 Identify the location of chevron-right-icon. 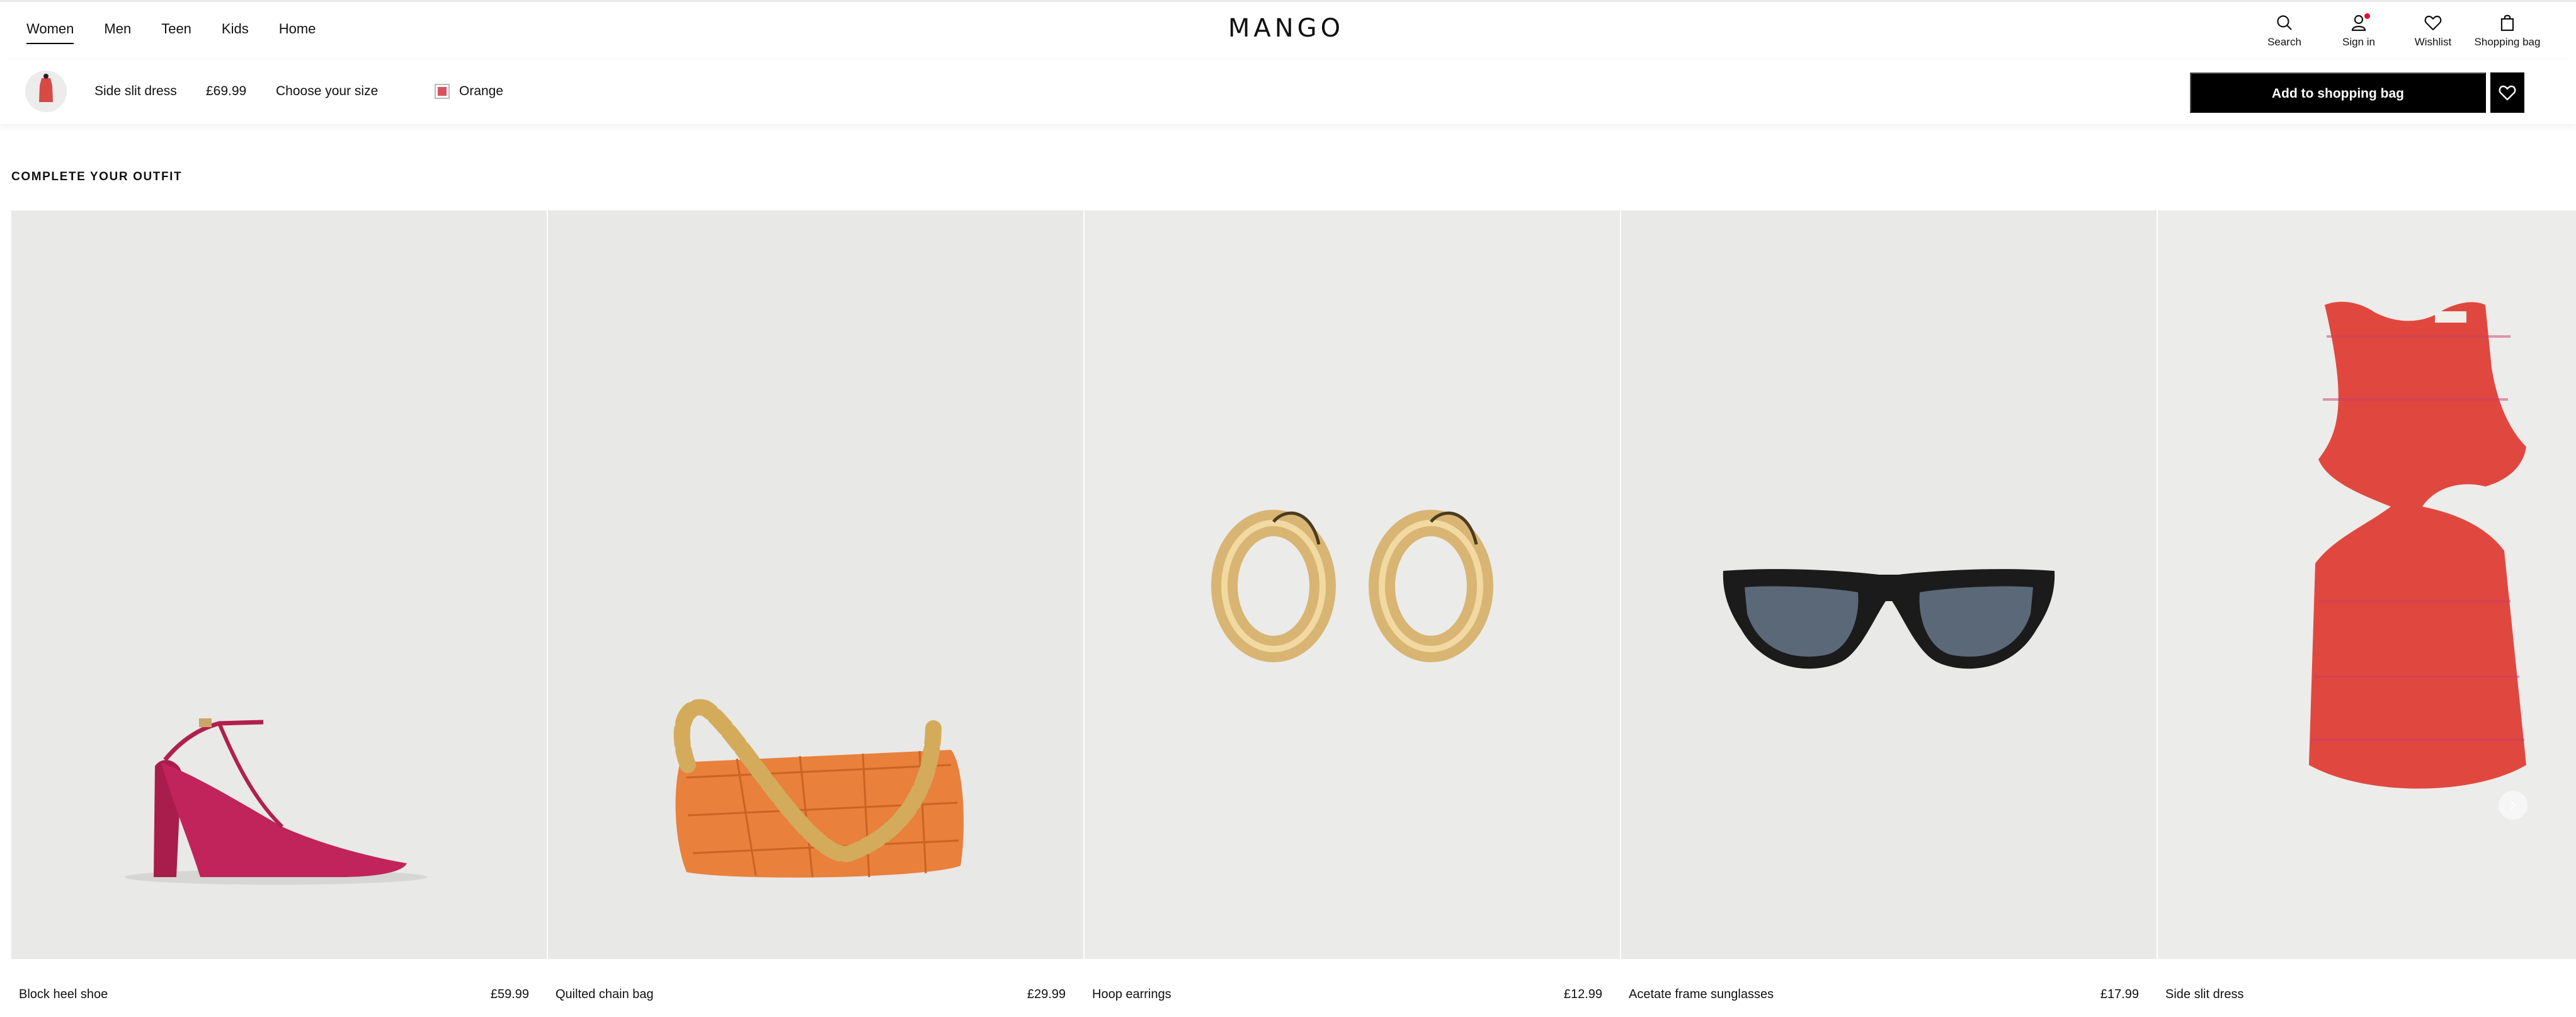
(2513, 805).